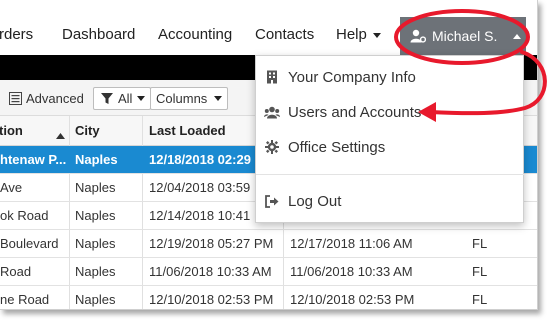 This screenshot has height=321, width=552. What do you see at coordinates (15, 99) in the screenshot?
I see `list-icon` at bounding box center [15, 99].